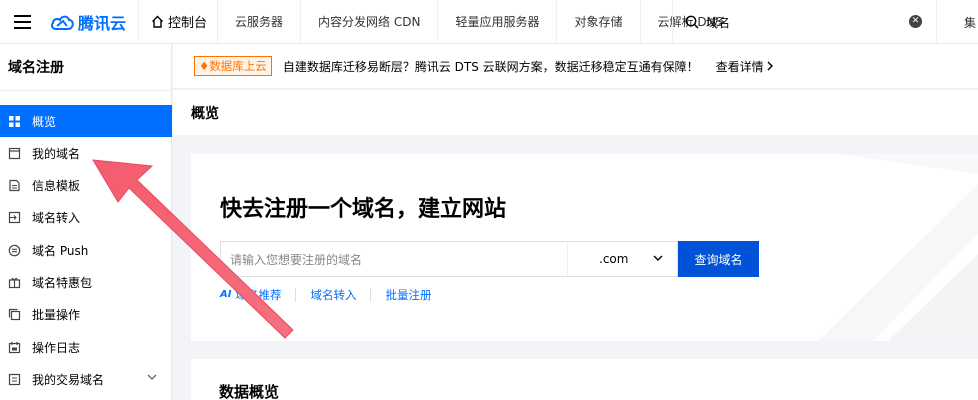  Describe the element at coordinates (584, 379) in the screenshot. I see `stats-card: 数据概览` at that location.